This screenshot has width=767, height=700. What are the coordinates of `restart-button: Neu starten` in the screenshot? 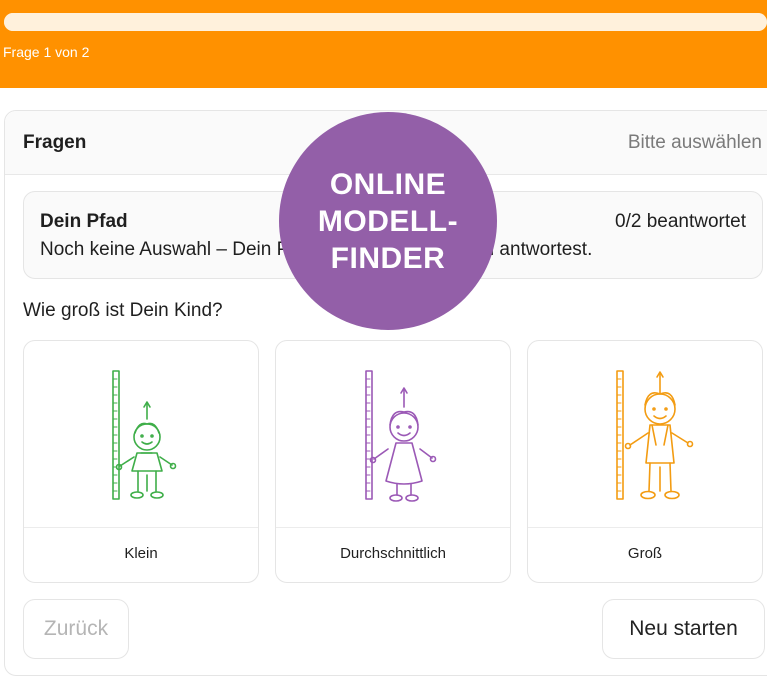 It's located at (683, 629).